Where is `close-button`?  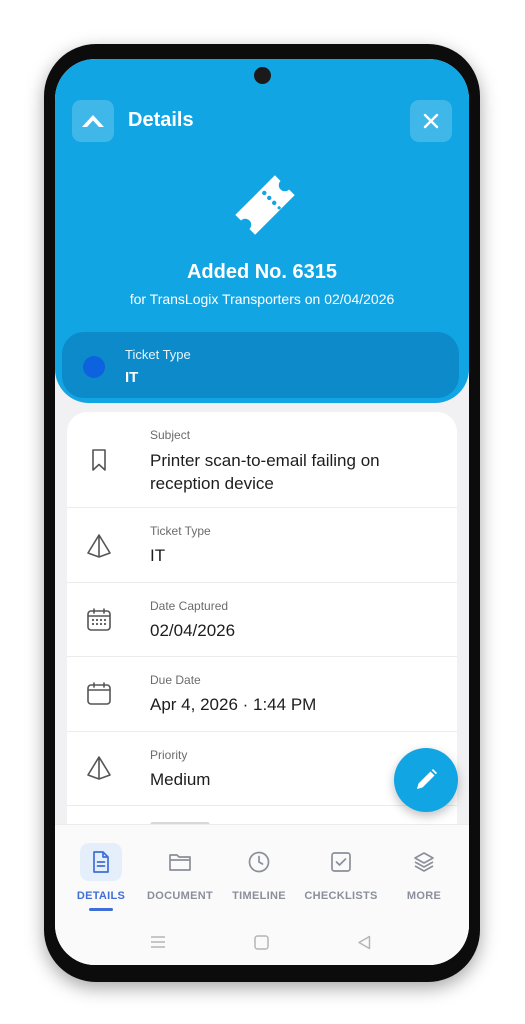
close-button is located at coordinates (431, 121).